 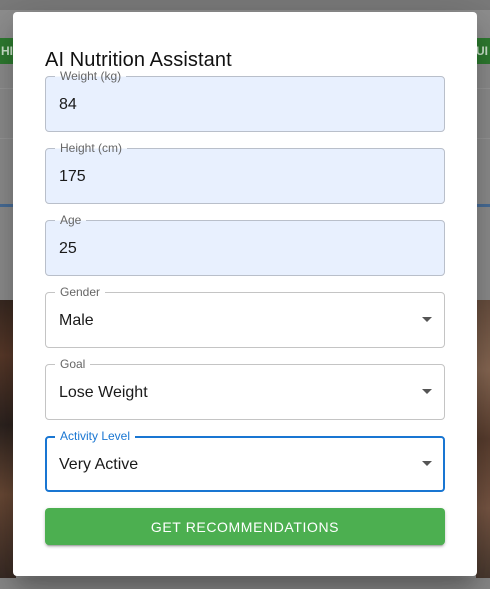 What do you see at coordinates (71, 220) in the screenshot?
I see `age-label: Age` at bounding box center [71, 220].